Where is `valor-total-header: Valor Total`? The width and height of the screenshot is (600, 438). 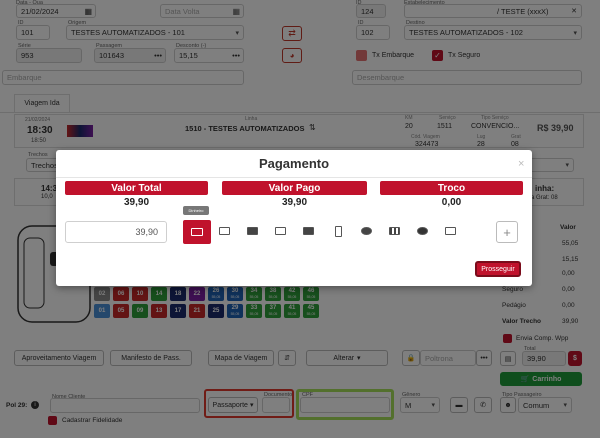 valor-total-header: Valor Total is located at coordinates (136, 188).